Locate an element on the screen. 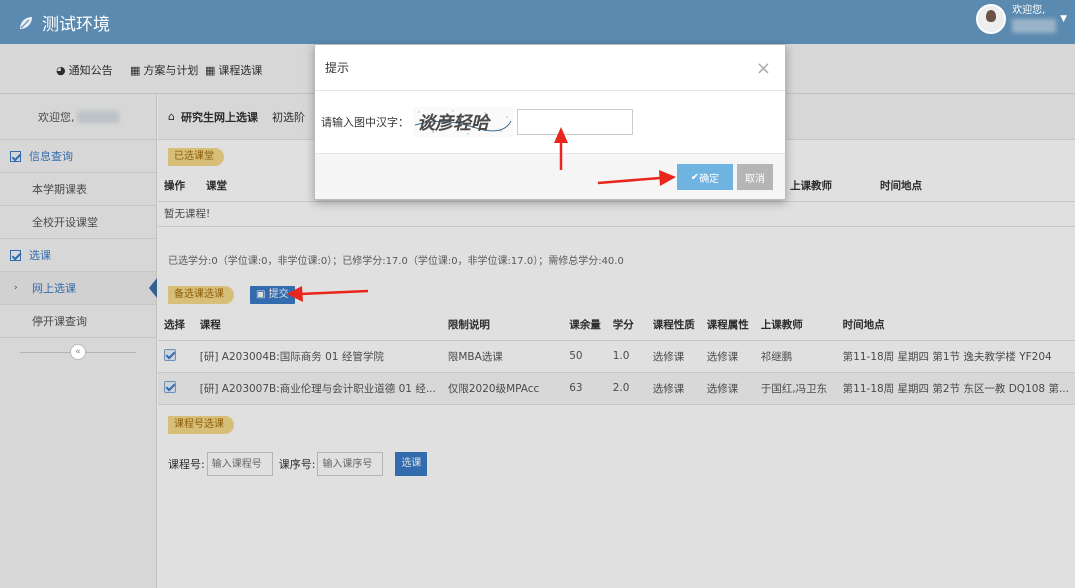 This screenshot has width=1075, height=588. captcha-text: 谈彦轻哈 is located at coordinates (454, 123).